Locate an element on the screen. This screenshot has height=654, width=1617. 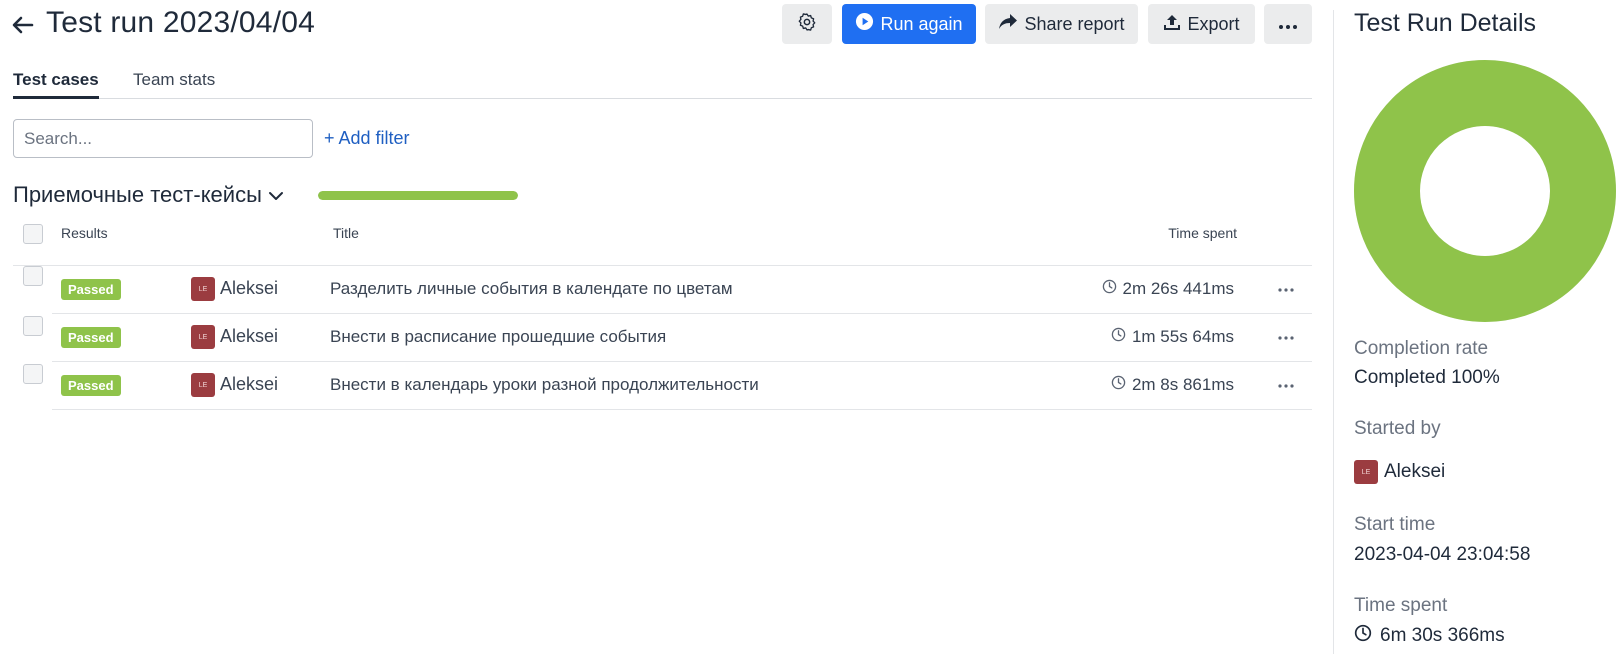
suite-progress-fill is located at coordinates (418, 195).